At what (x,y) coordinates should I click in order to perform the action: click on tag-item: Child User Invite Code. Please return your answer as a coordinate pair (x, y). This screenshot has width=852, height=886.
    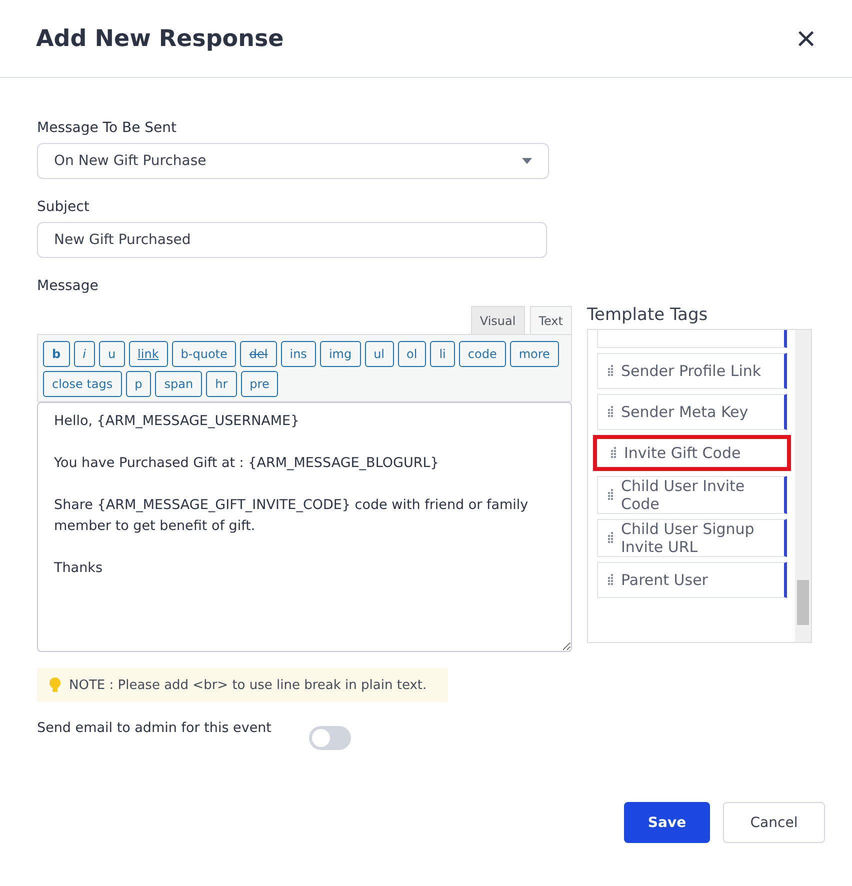
    Looking at the image, I should click on (692, 495).